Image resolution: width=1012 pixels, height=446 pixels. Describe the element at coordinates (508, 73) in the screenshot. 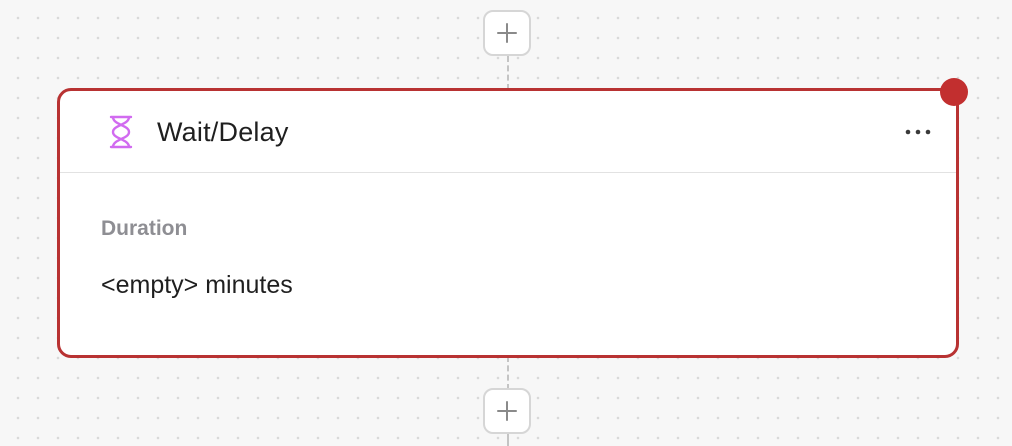

I see `connector-line-top` at that location.